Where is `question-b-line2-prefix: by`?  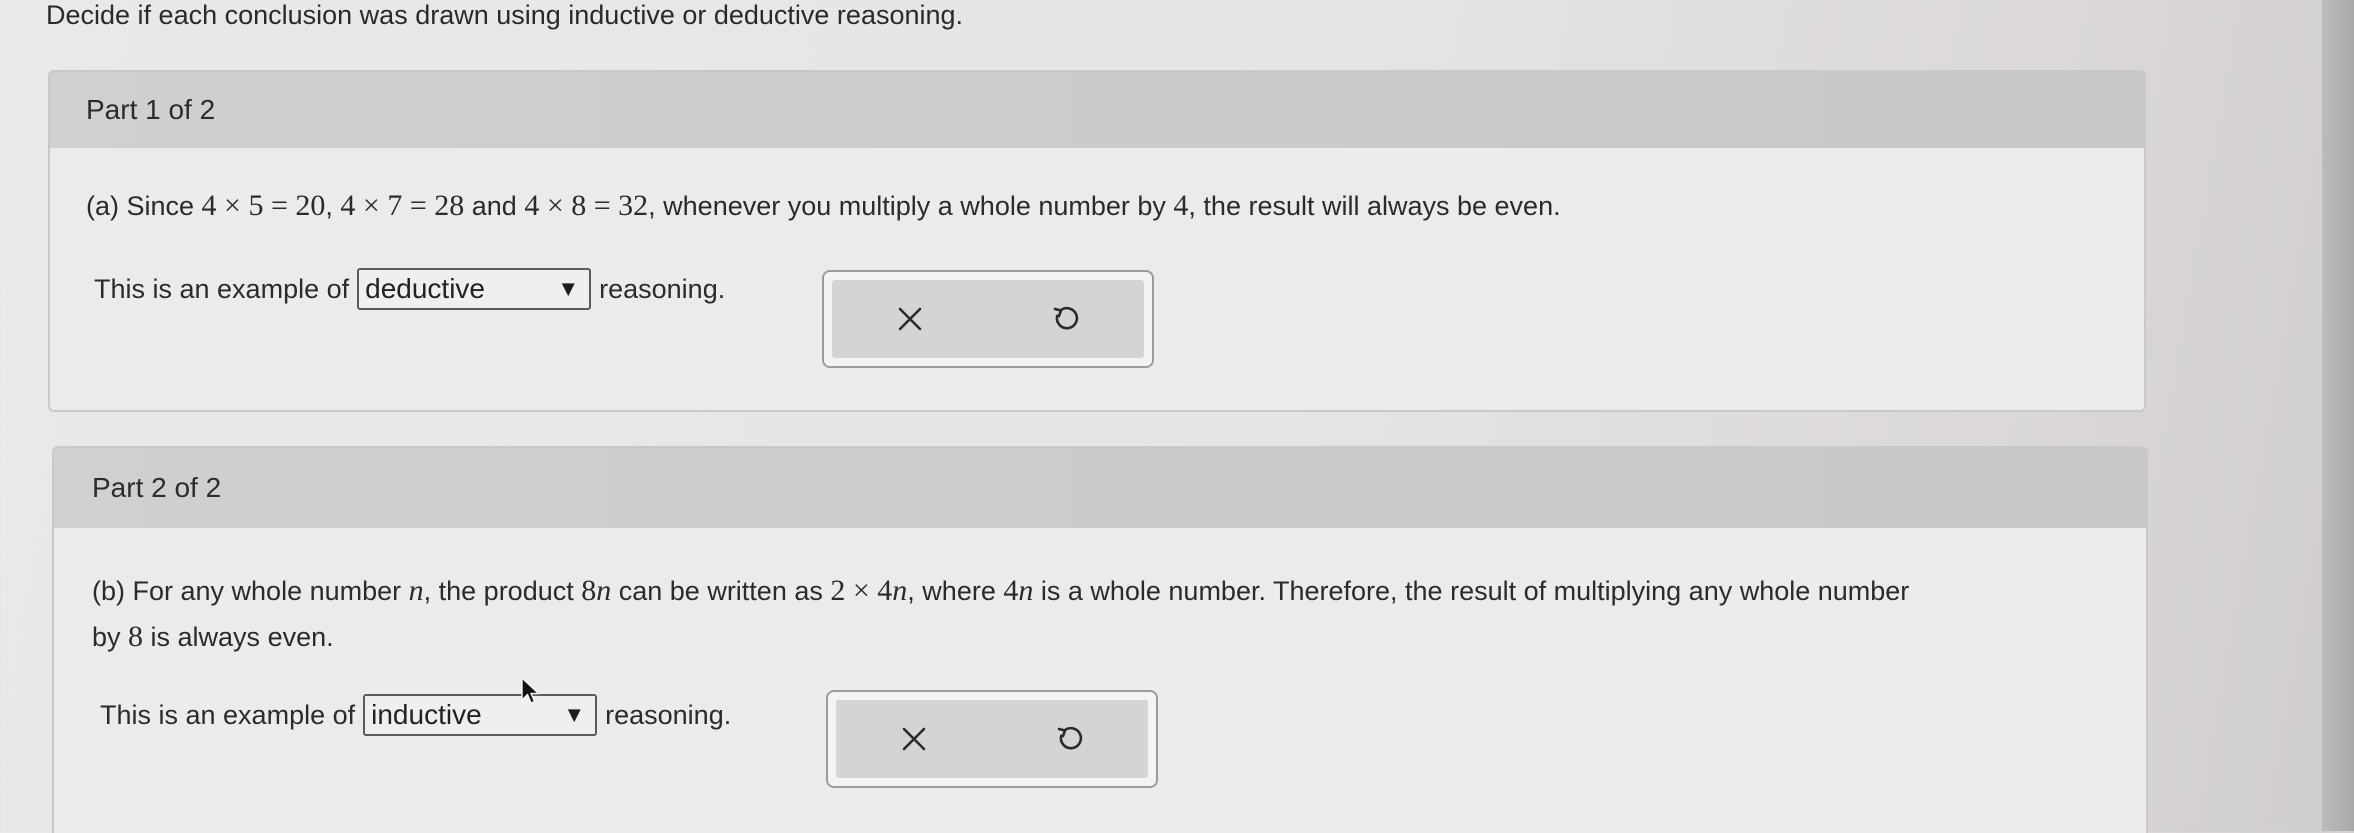 question-b-line2-prefix: by is located at coordinates (110, 637).